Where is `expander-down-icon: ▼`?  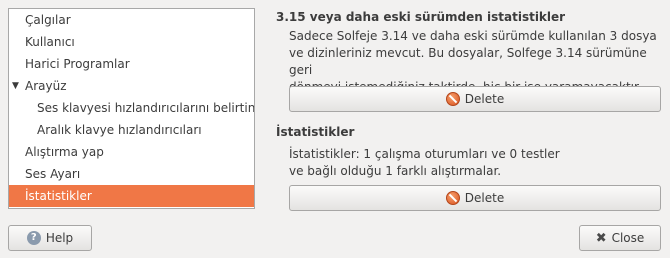
expander-down-icon: ▼ is located at coordinates (15, 86).